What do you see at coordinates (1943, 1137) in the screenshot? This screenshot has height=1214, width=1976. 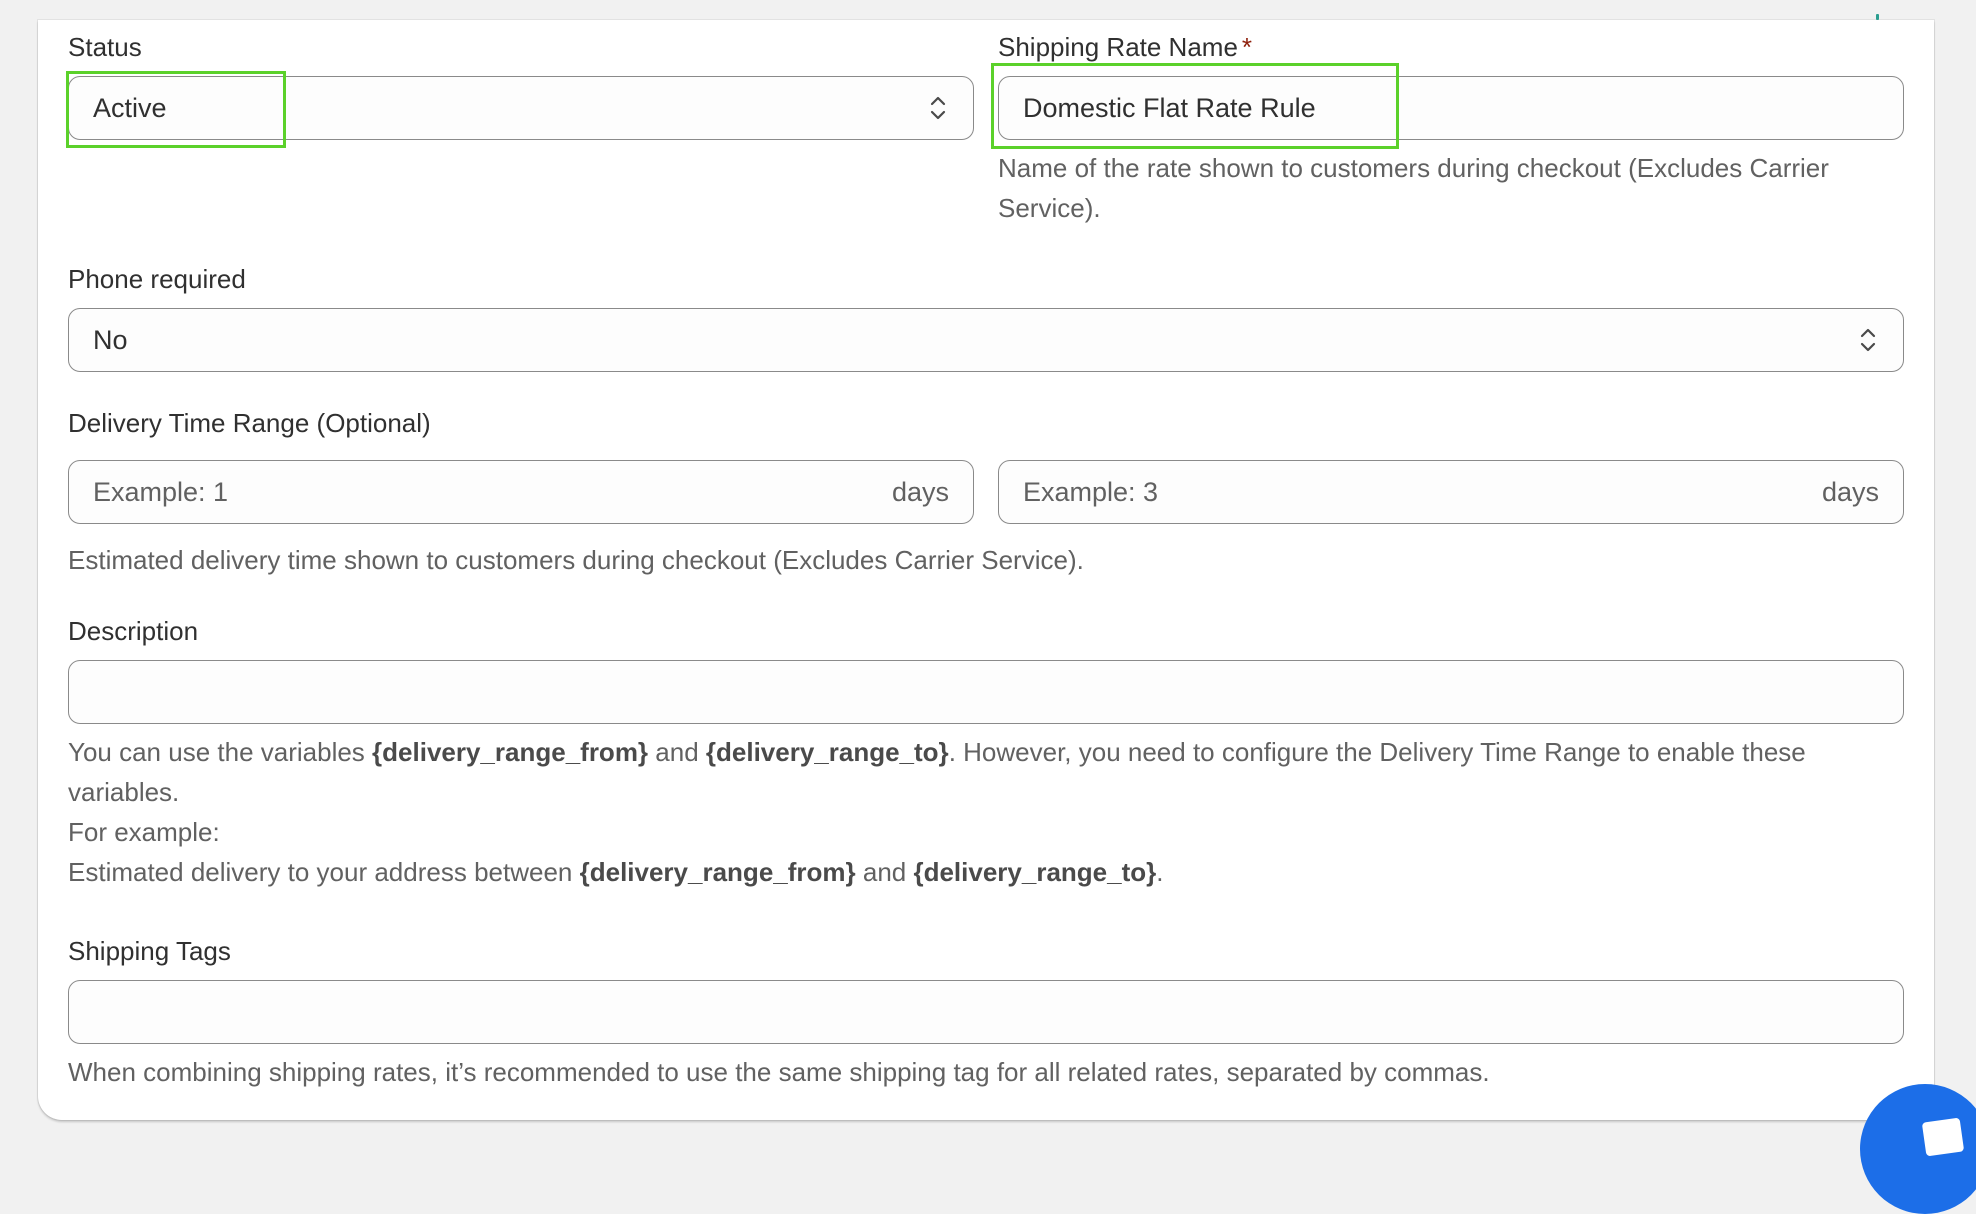 I see `chat-icon` at bounding box center [1943, 1137].